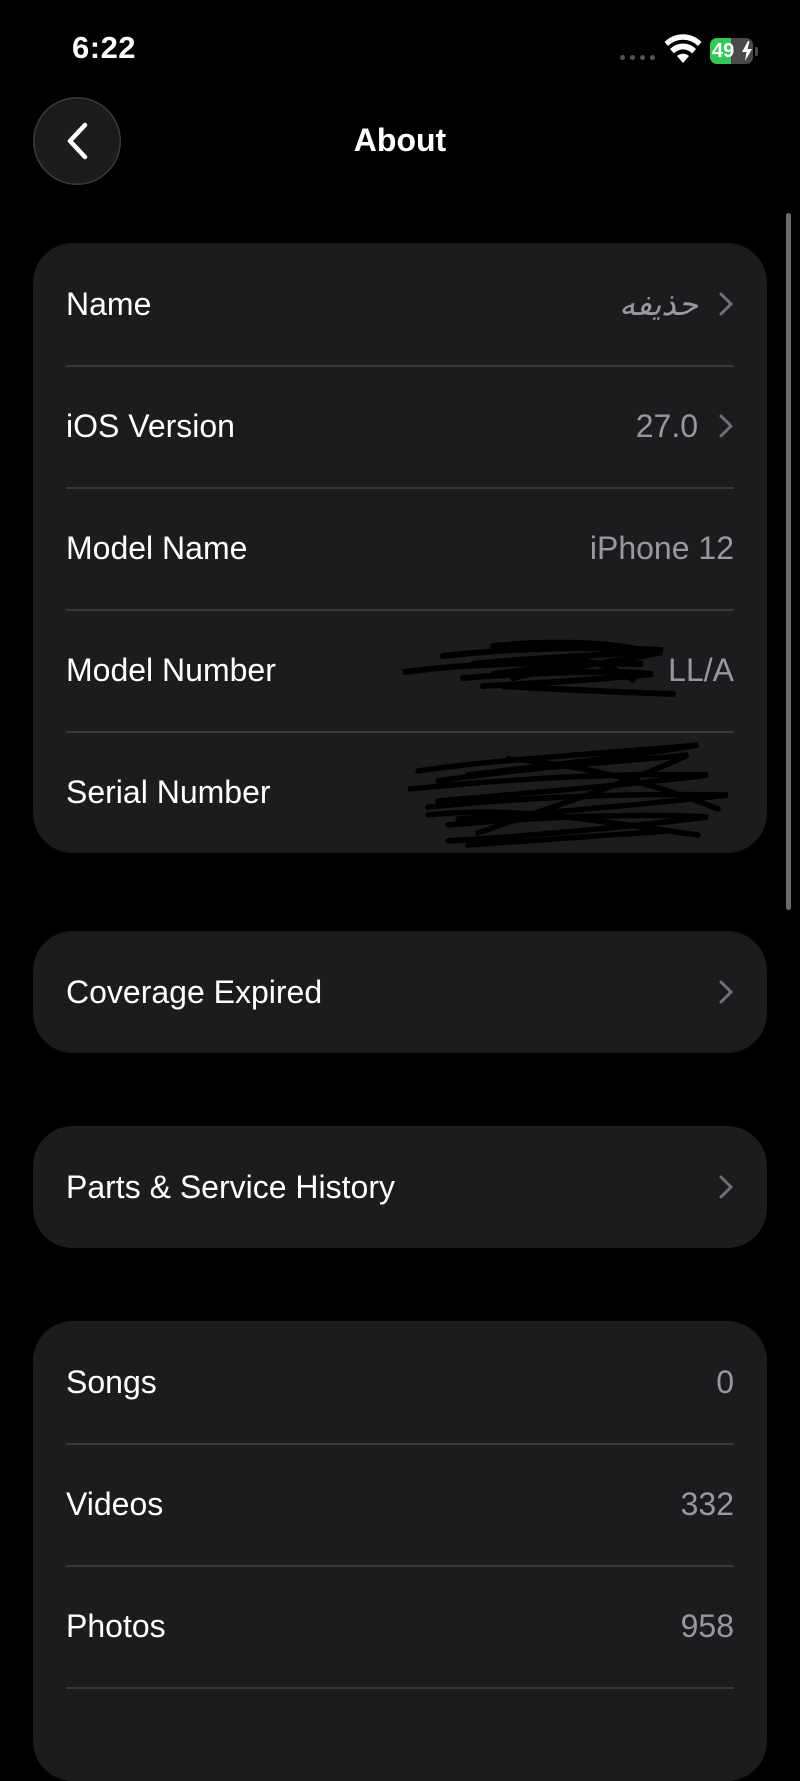 Image resolution: width=800 pixels, height=1781 pixels. I want to click on row-model-number: Model Number LL/A, so click(400, 670).